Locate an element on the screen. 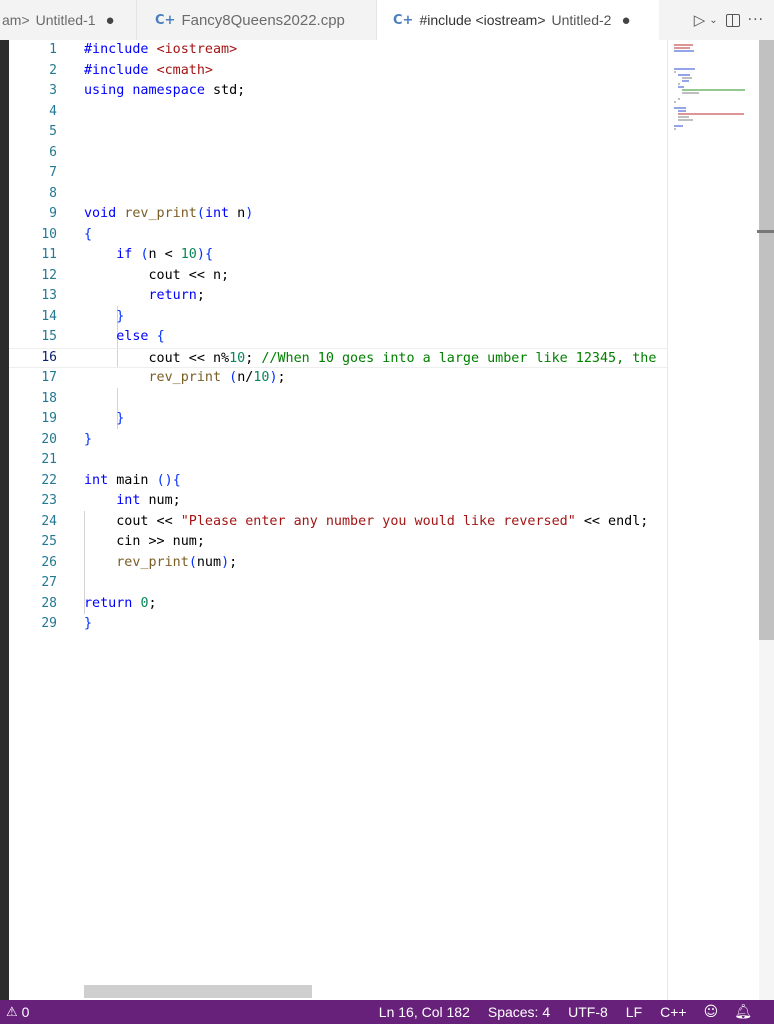  tab-title: Untitled-1 is located at coordinates (65, 20).